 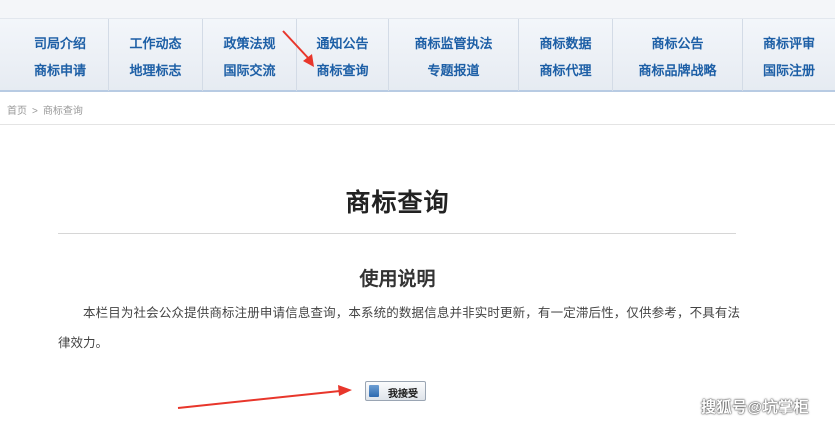 I want to click on nav-column: 通知公告 商标查询, so click(x=342, y=55).